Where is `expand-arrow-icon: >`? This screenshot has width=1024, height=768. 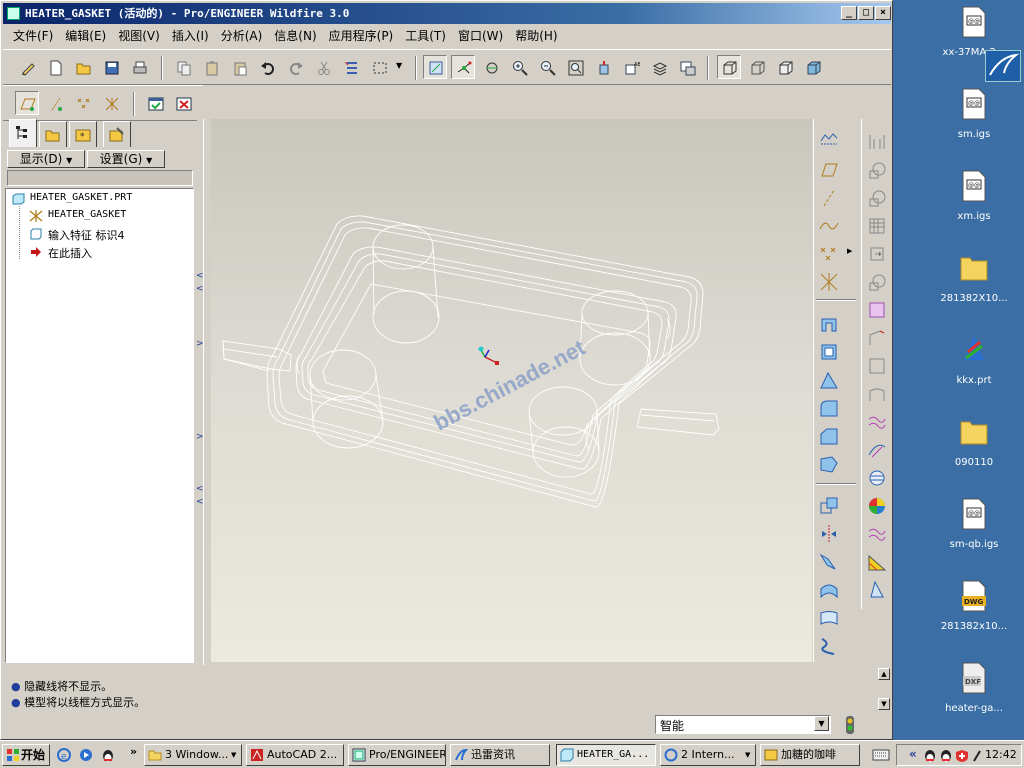 expand-arrow-icon: > is located at coordinates (200, 437).